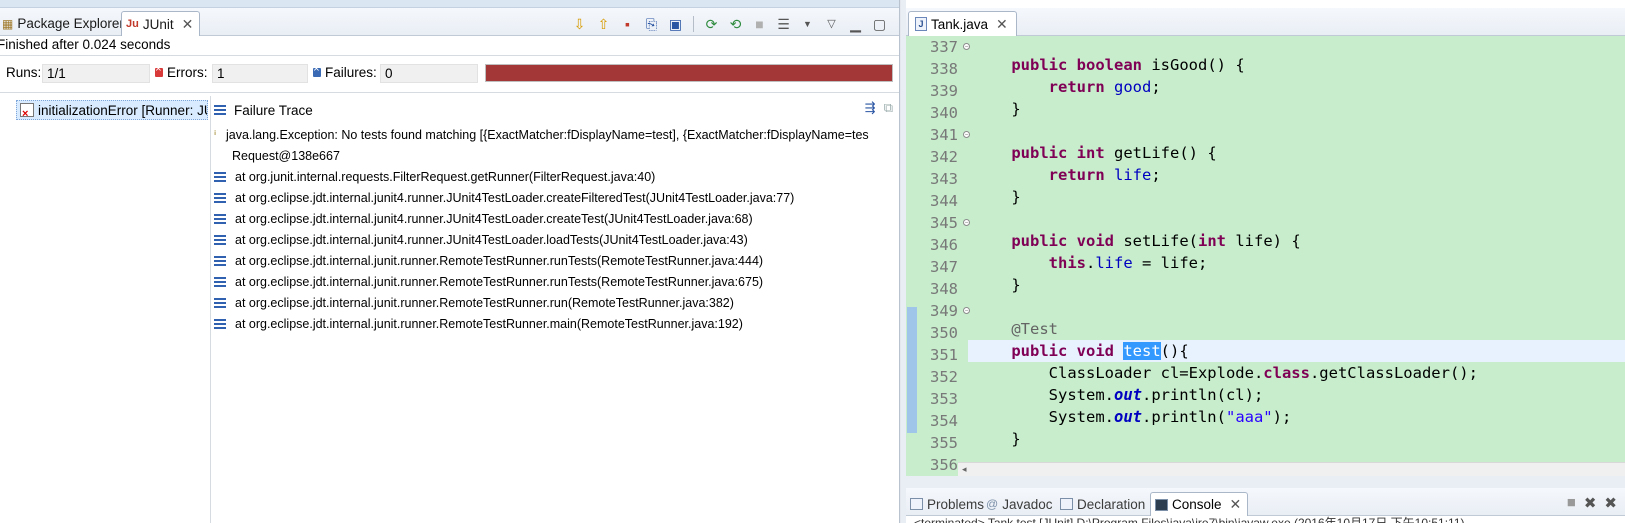 Image resolution: width=1625 pixels, height=523 pixels. What do you see at coordinates (944, 267) in the screenshot?
I see `line-number-text: 347` at bounding box center [944, 267].